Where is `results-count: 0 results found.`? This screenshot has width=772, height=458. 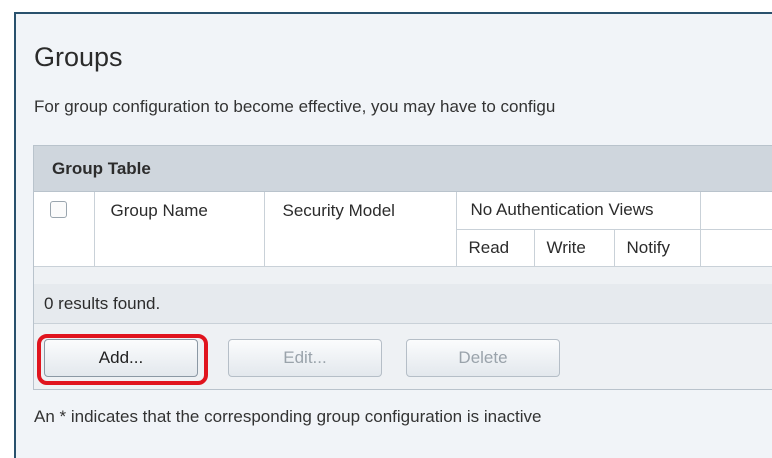
results-count: 0 results found. is located at coordinates (403, 304).